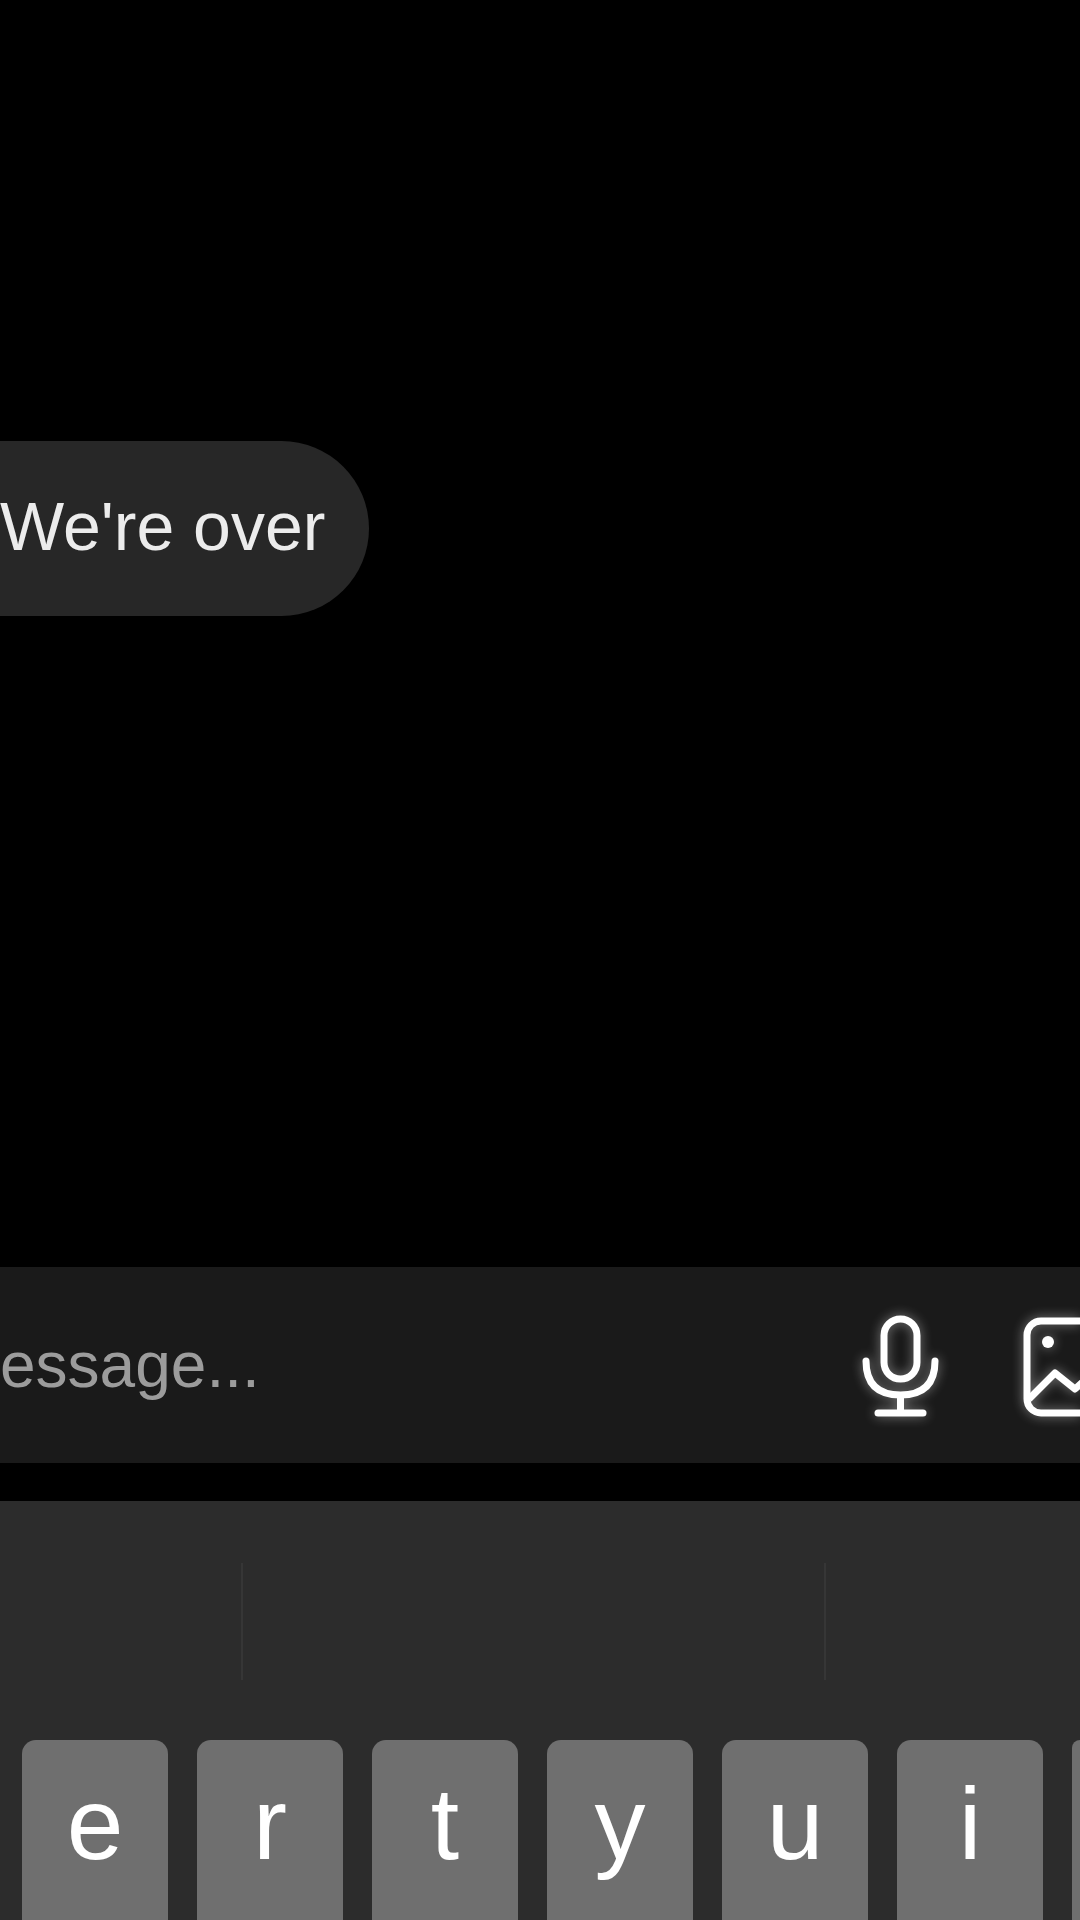 The image size is (1080, 1920). What do you see at coordinates (445, 1830) in the screenshot?
I see `keyboard-key: t` at bounding box center [445, 1830].